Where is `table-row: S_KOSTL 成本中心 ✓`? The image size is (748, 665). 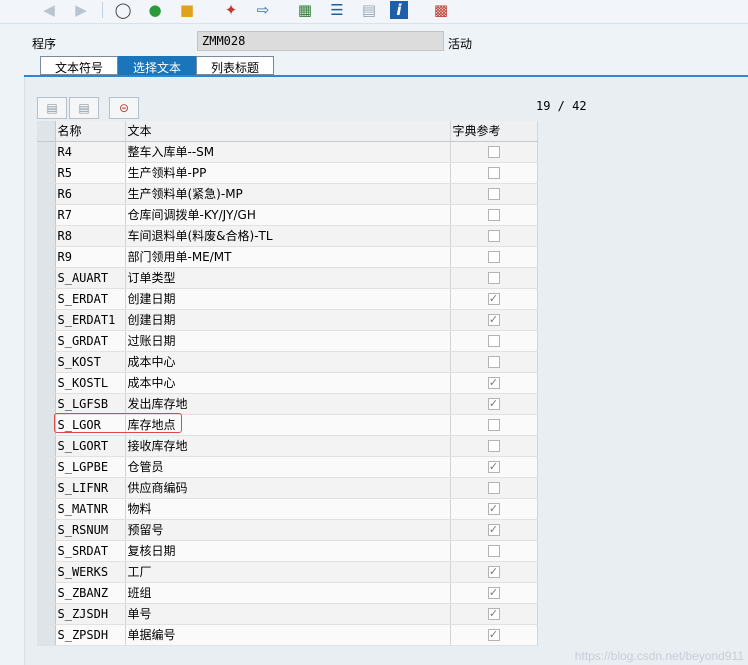
table-row: S_KOSTL 成本中心 ✓ is located at coordinates (287, 383).